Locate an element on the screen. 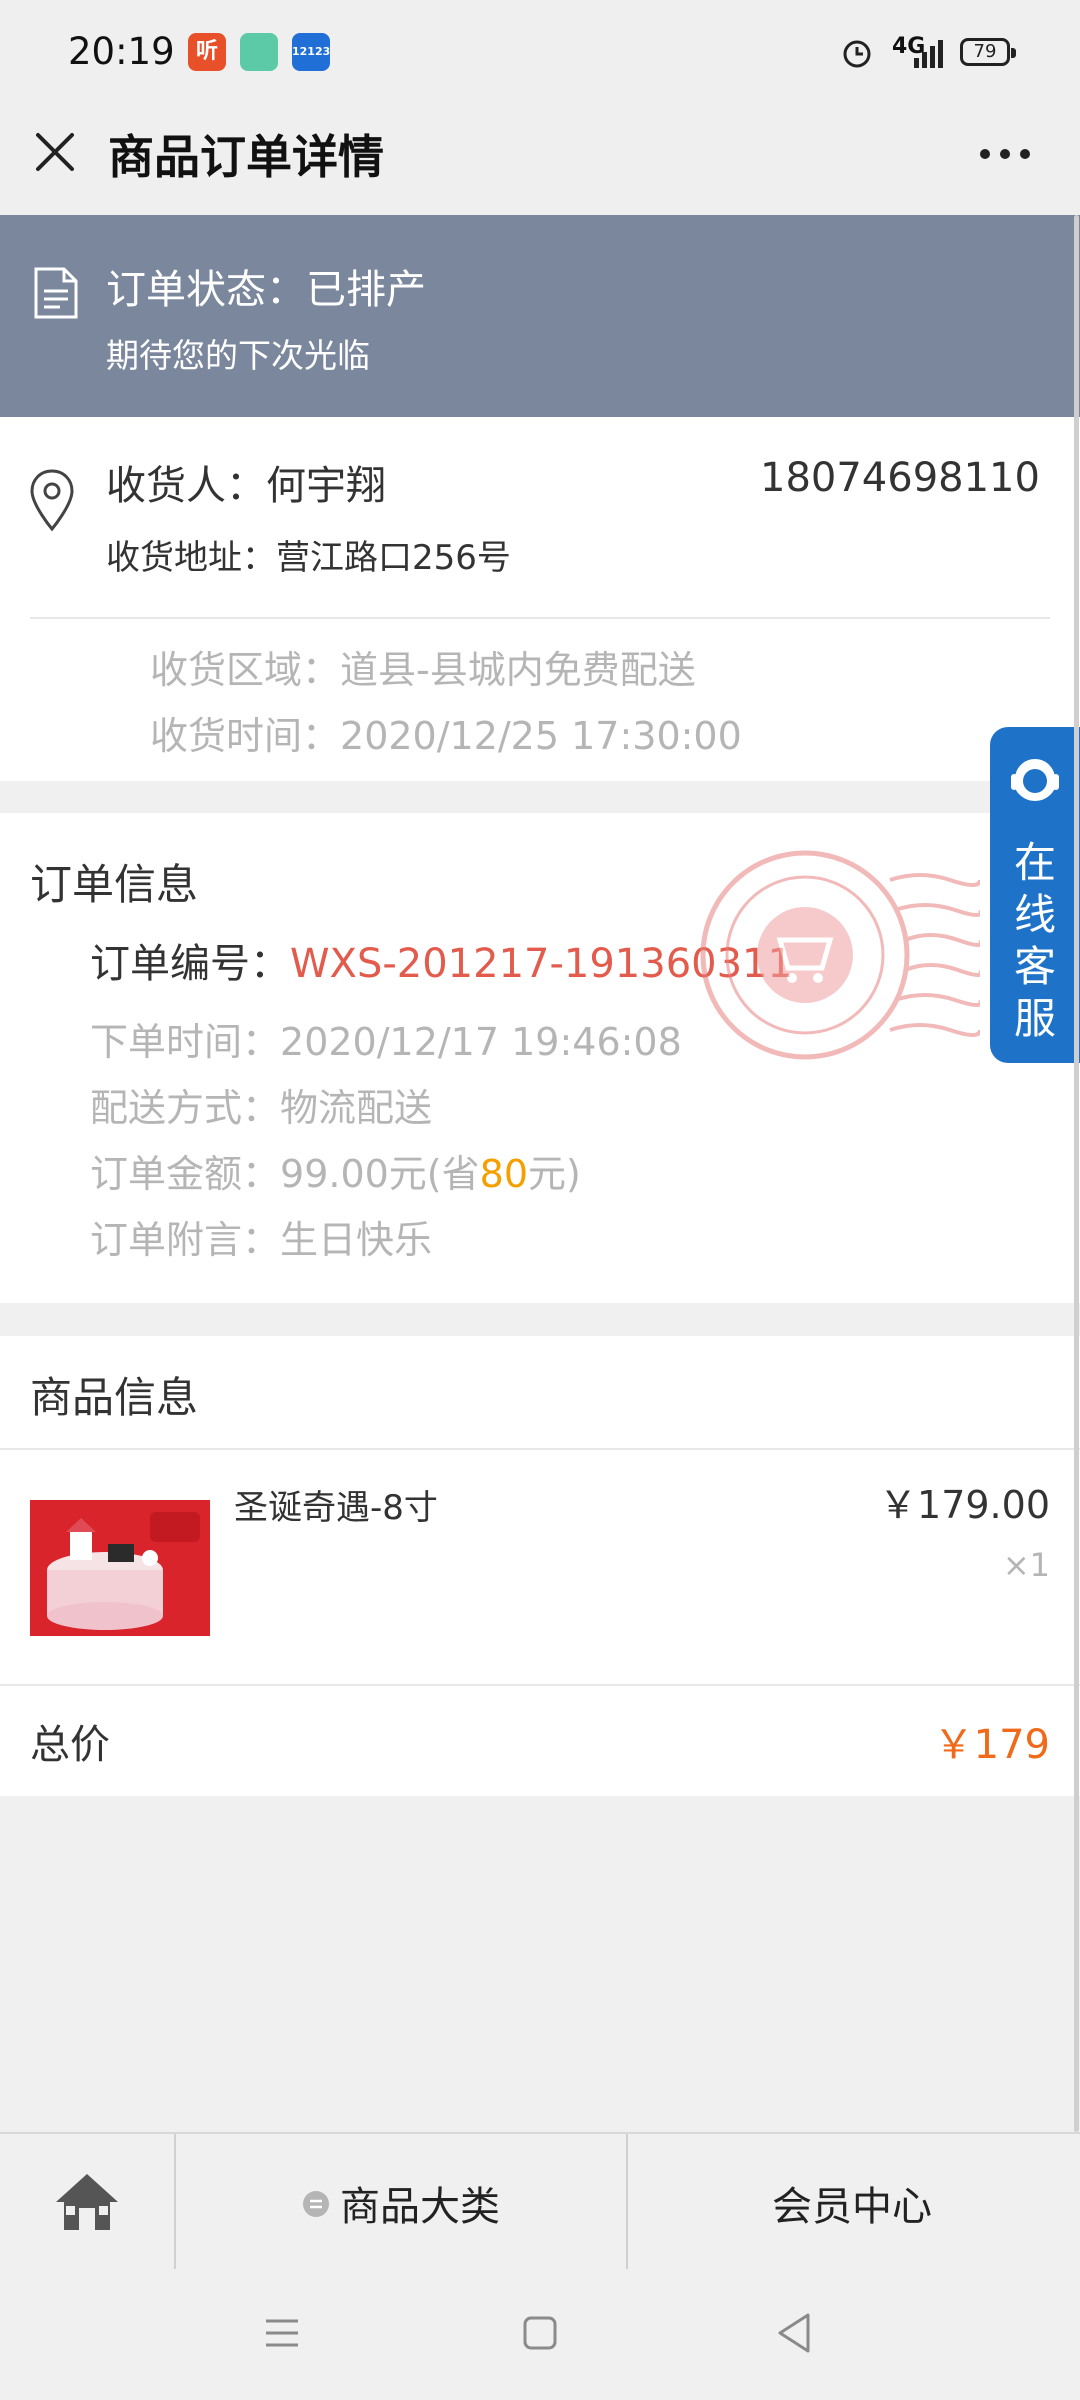 Image resolution: width=1080 pixels, height=2400 pixels. signal-icon is located at coordinates (928, 54).